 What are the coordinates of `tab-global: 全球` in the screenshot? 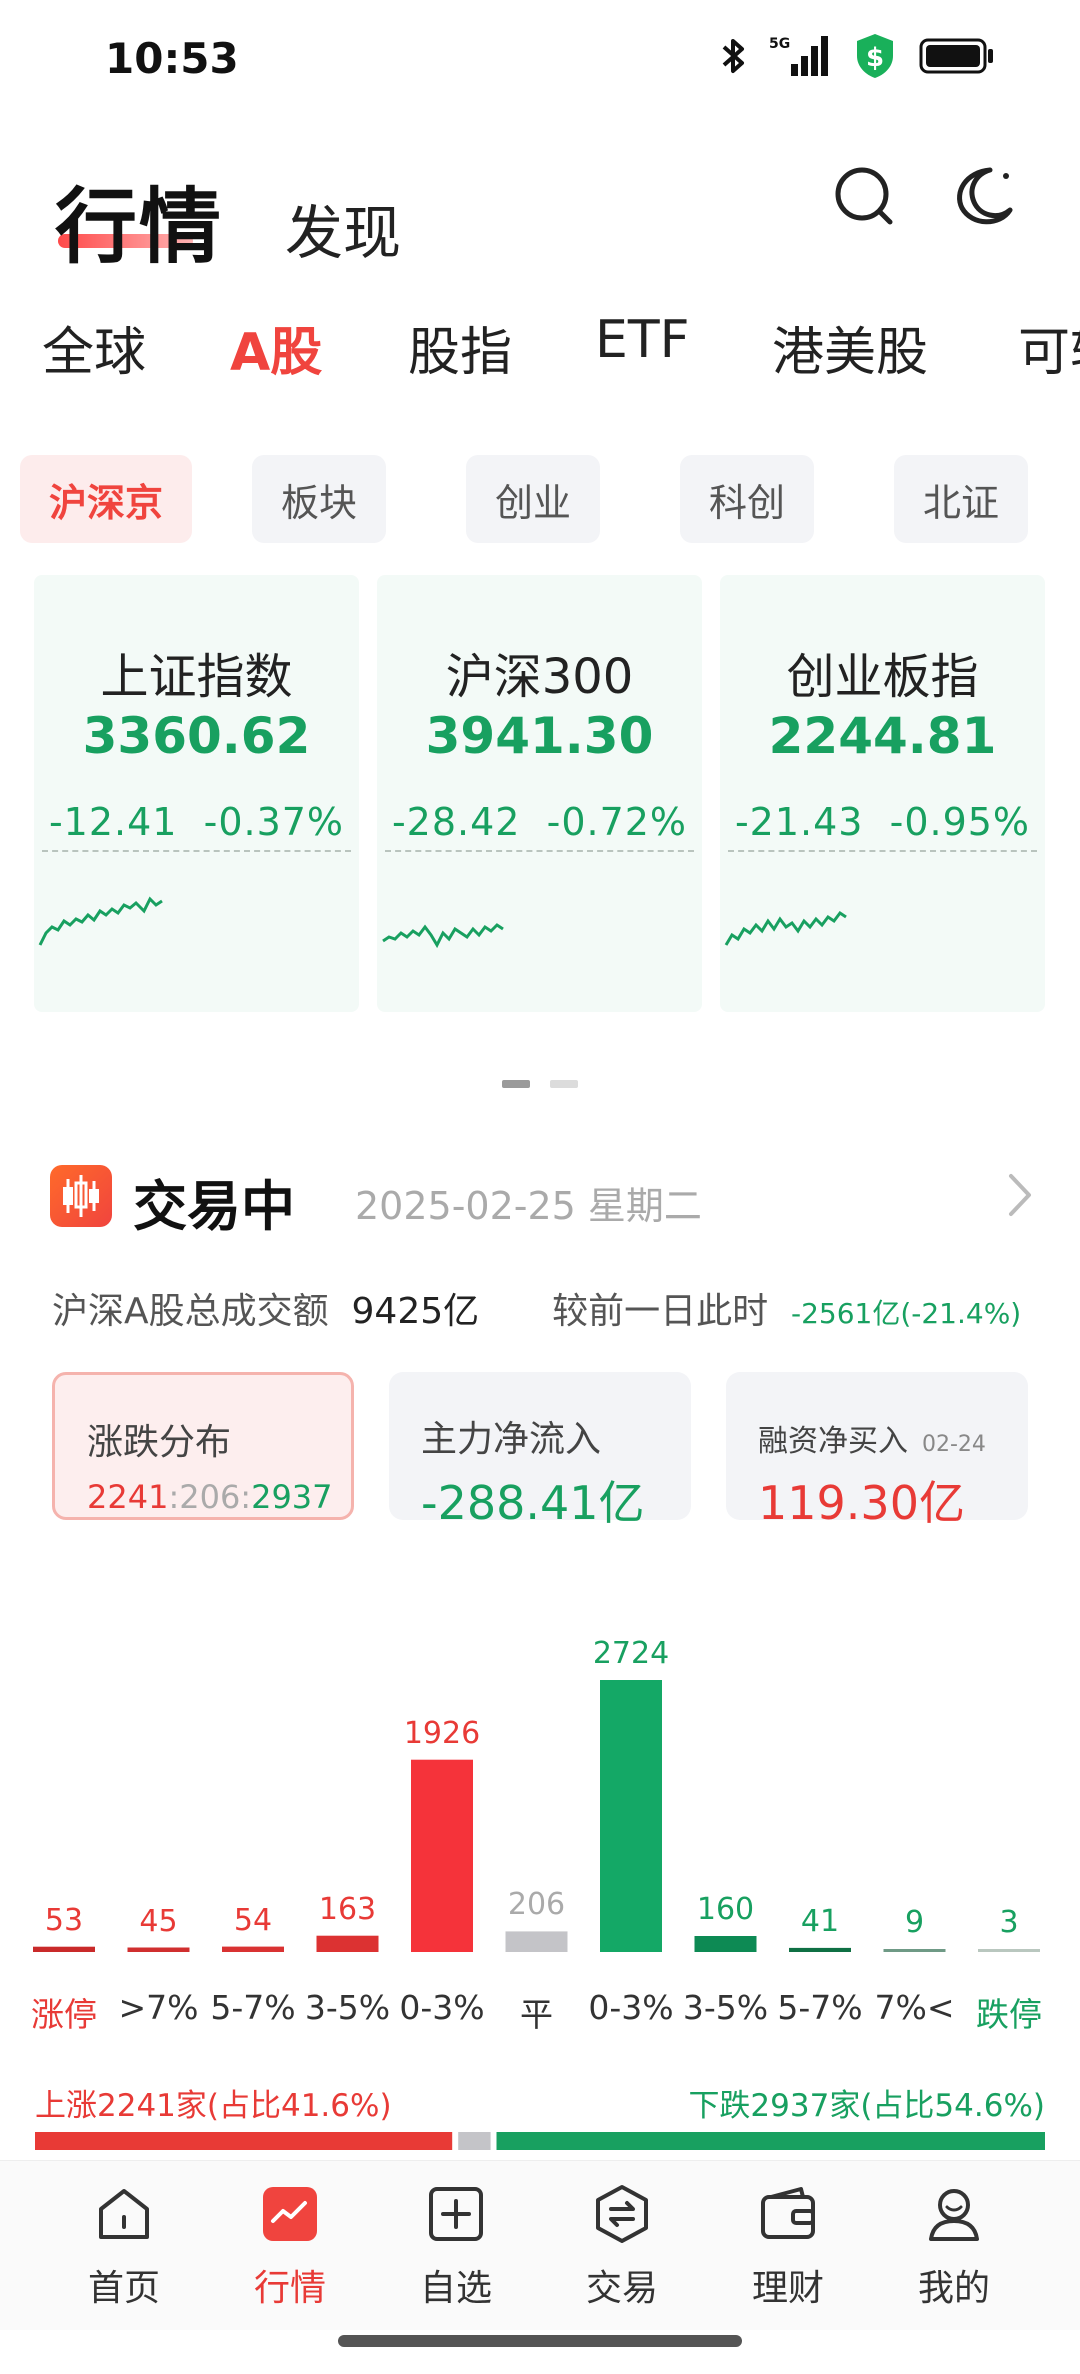 It's located at (94, 347).